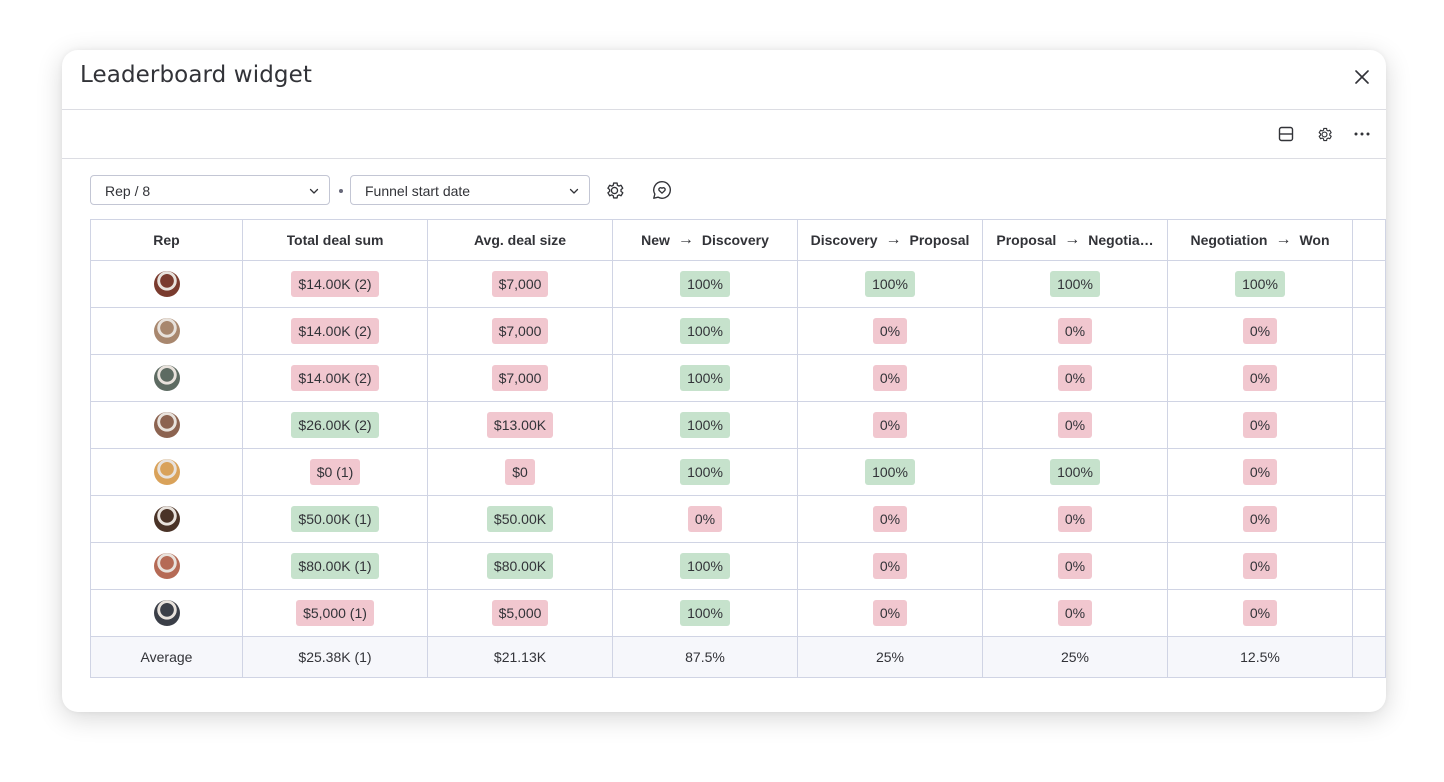 The image size is (1444, 782). I want to click on column-header: New → Discovery, so click(705, 240).